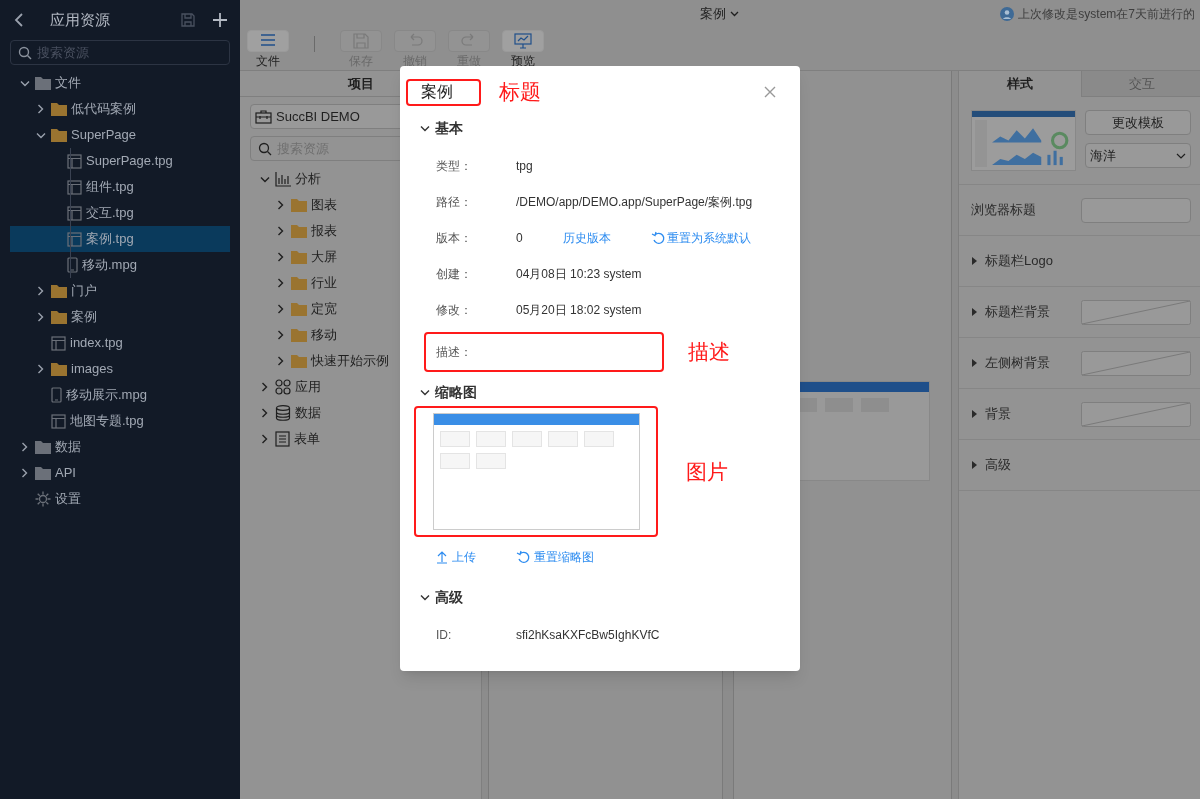 The width and height of the screenshot is (1200, 799). What do you see at coordinates (120, 213) in the screenshot?
I see `tree-item: 交互.tpg` at bounding box center [120, 213].